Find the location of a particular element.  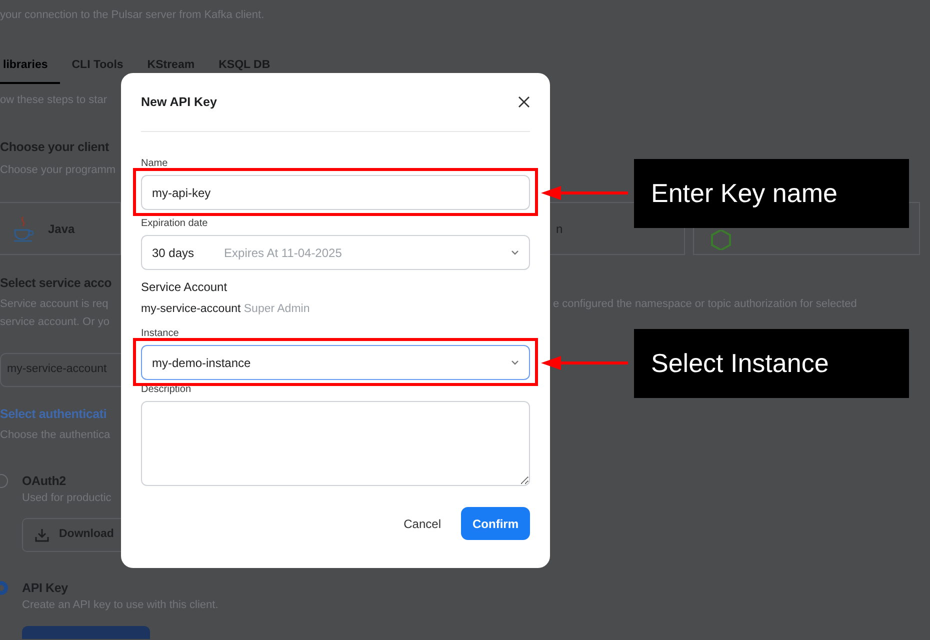

confirm-button: Confirm is located at coordinates (495, 523).